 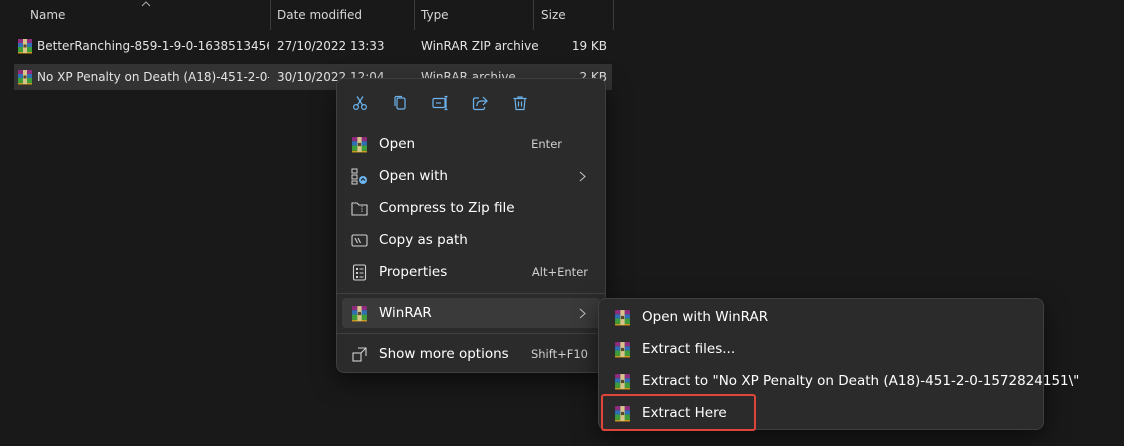 I want to click on menu-item-label: Open, so click(x=397, y=144).